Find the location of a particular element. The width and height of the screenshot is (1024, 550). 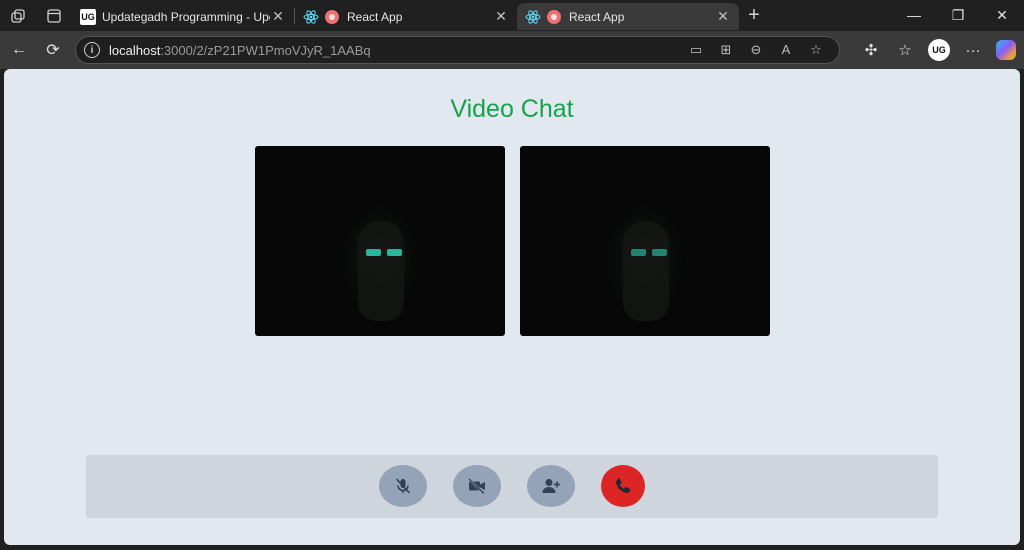

extensions-icon: ✣ is located at coordinates (871, 50).